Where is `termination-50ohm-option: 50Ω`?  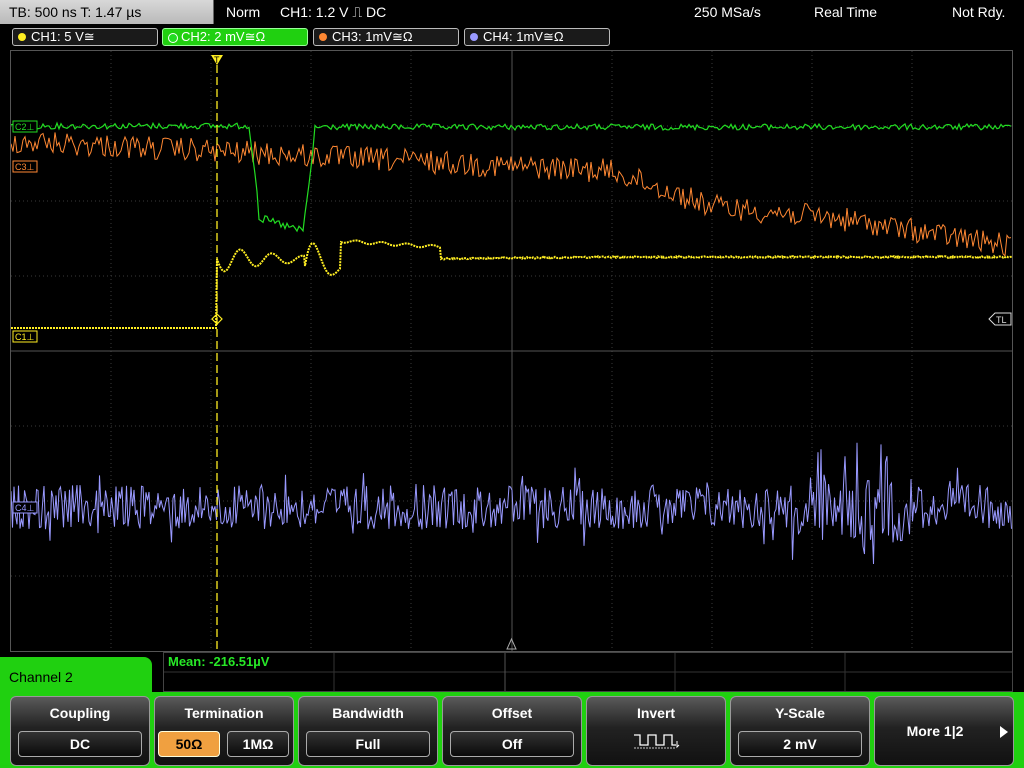 termination-50ohm-option: 50Ω is located at coordinates (189, 744).